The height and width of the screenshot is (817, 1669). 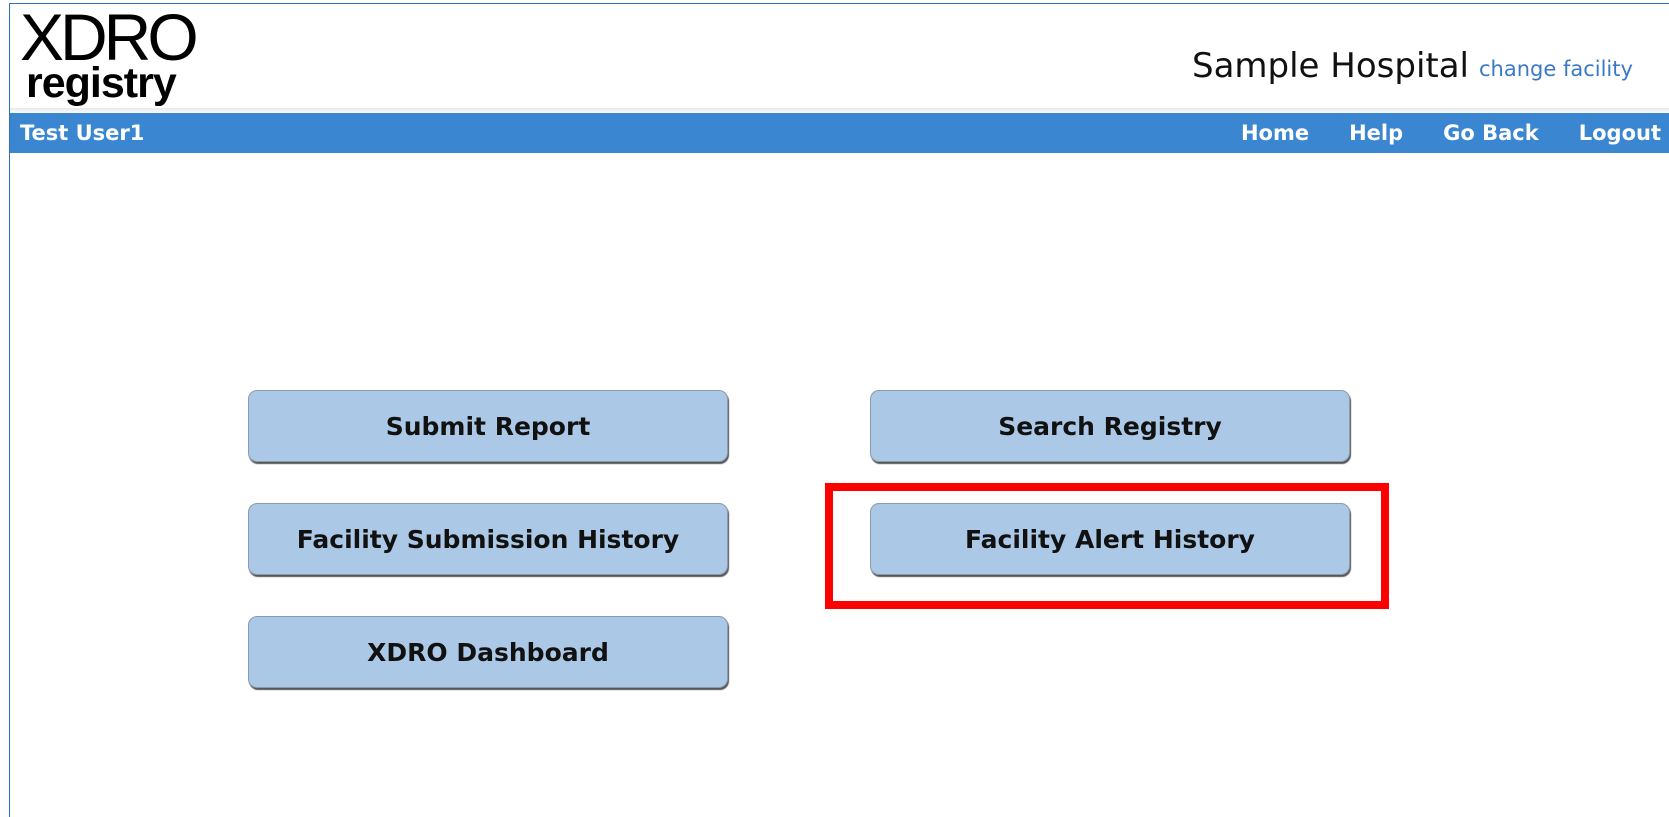 What do you see at coordinates (488, 426) in the screenshot?
I see `submit-report-button: Submit Report` at bounding box center [488, 426].